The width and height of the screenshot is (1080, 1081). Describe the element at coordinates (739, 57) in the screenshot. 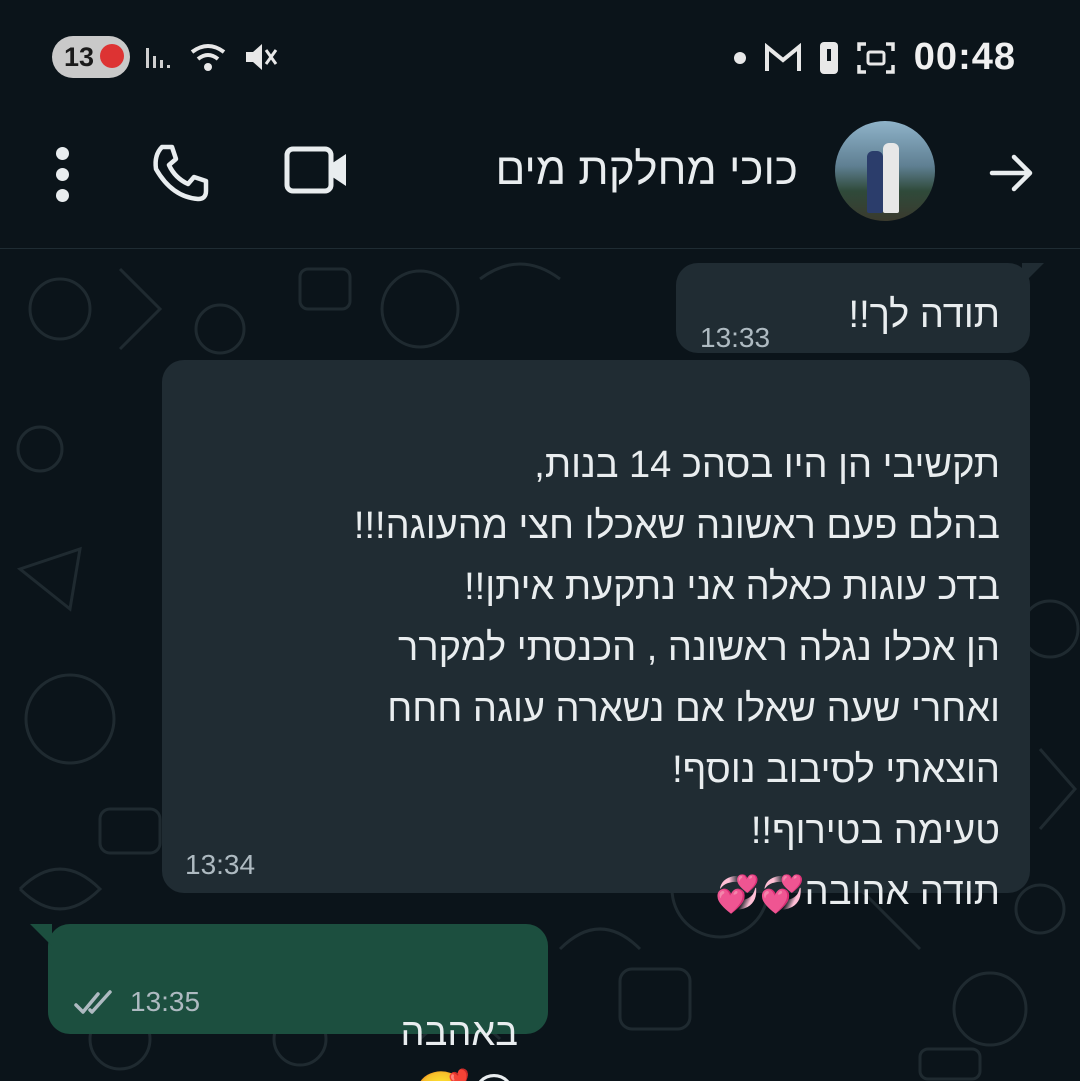

I see `notification-indicator-icon` at that location.